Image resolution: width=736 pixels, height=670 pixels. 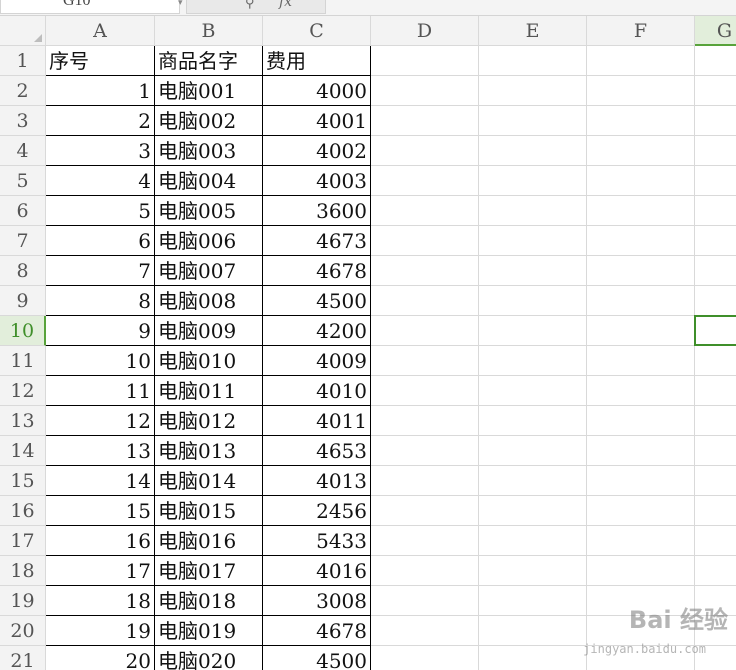 What do you see at coordinates (715, 481) in the screenshot?
I see `cell-g15` at bounding box center [715, 481].